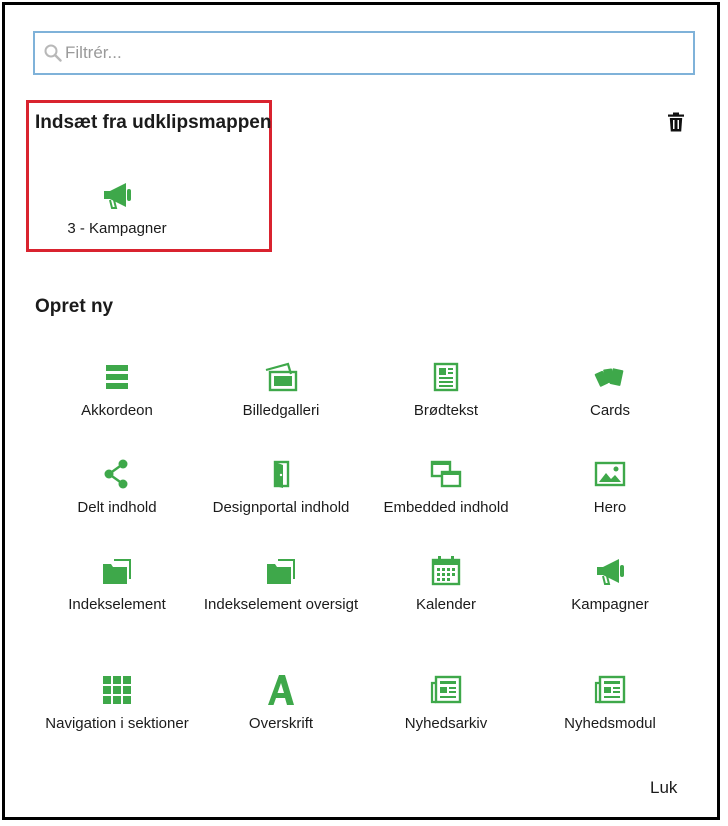  I want to click on search-box, so click(364, 53).